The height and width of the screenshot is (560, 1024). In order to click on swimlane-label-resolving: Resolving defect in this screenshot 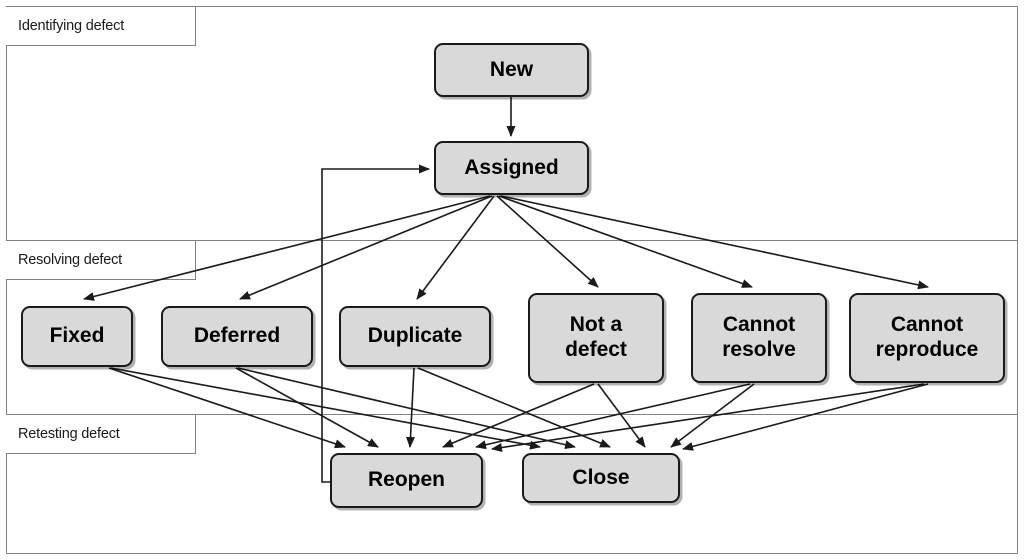, I will do `click(101, 260)`.